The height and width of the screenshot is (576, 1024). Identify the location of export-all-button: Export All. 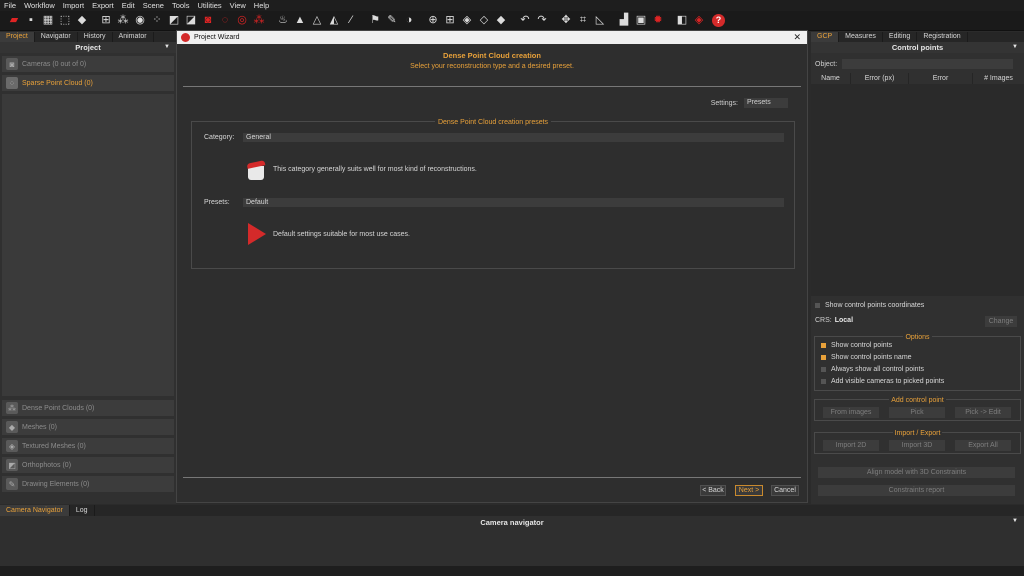
(983, 445).